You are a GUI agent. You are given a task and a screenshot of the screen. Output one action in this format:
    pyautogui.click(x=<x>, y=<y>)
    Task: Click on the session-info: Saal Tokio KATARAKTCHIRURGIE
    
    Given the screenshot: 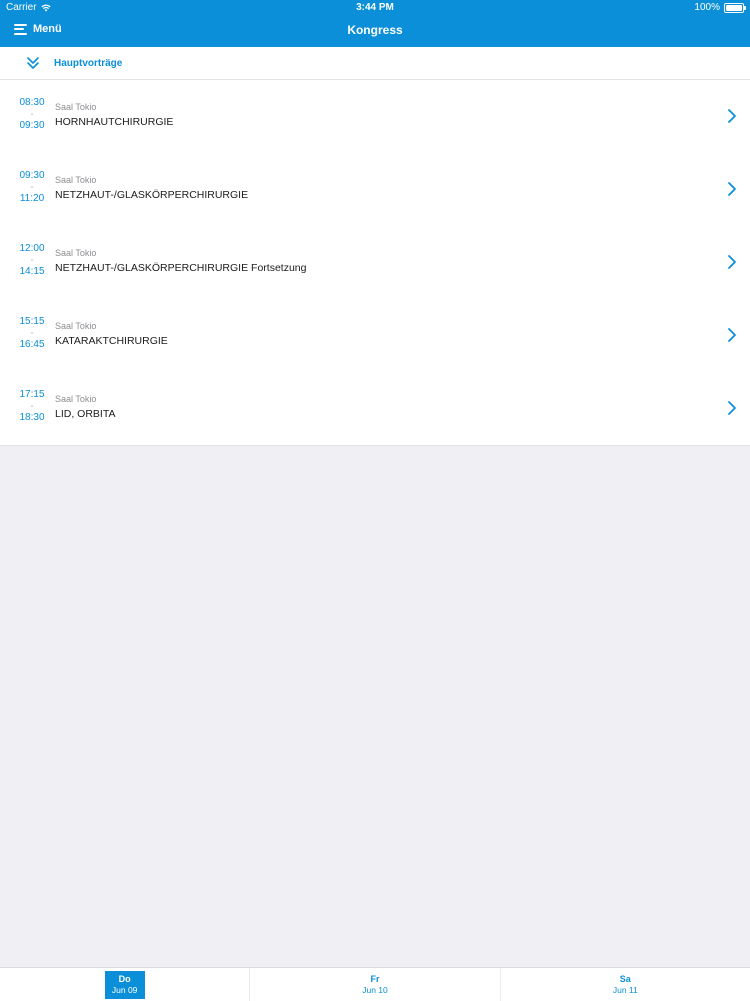 What is the action you would take?
    pyautogui.click(x=111, y=334)
    